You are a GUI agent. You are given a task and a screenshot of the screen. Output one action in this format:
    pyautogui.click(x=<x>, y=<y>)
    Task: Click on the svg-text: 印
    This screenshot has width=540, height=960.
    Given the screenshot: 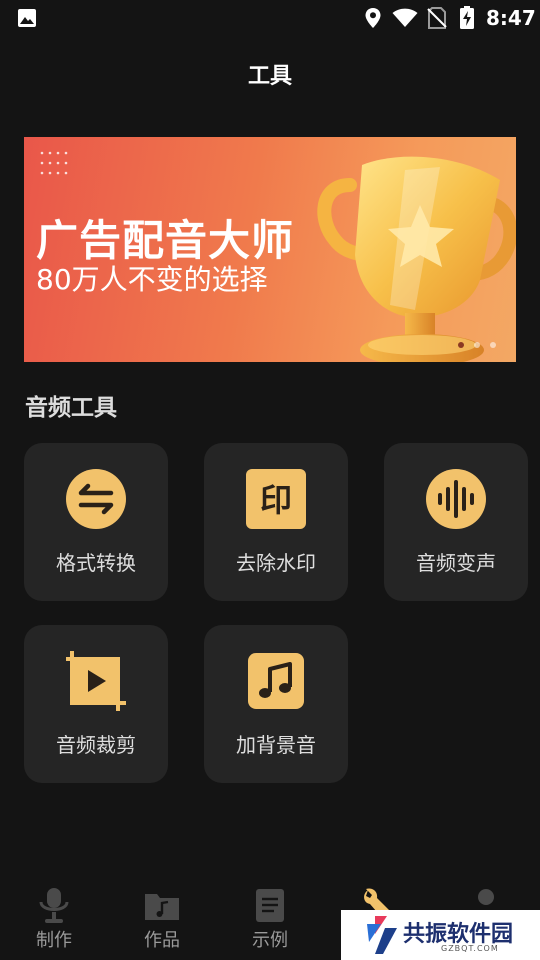 What is the action you would take?
    pyautogui.click(x=276, y=500)
    